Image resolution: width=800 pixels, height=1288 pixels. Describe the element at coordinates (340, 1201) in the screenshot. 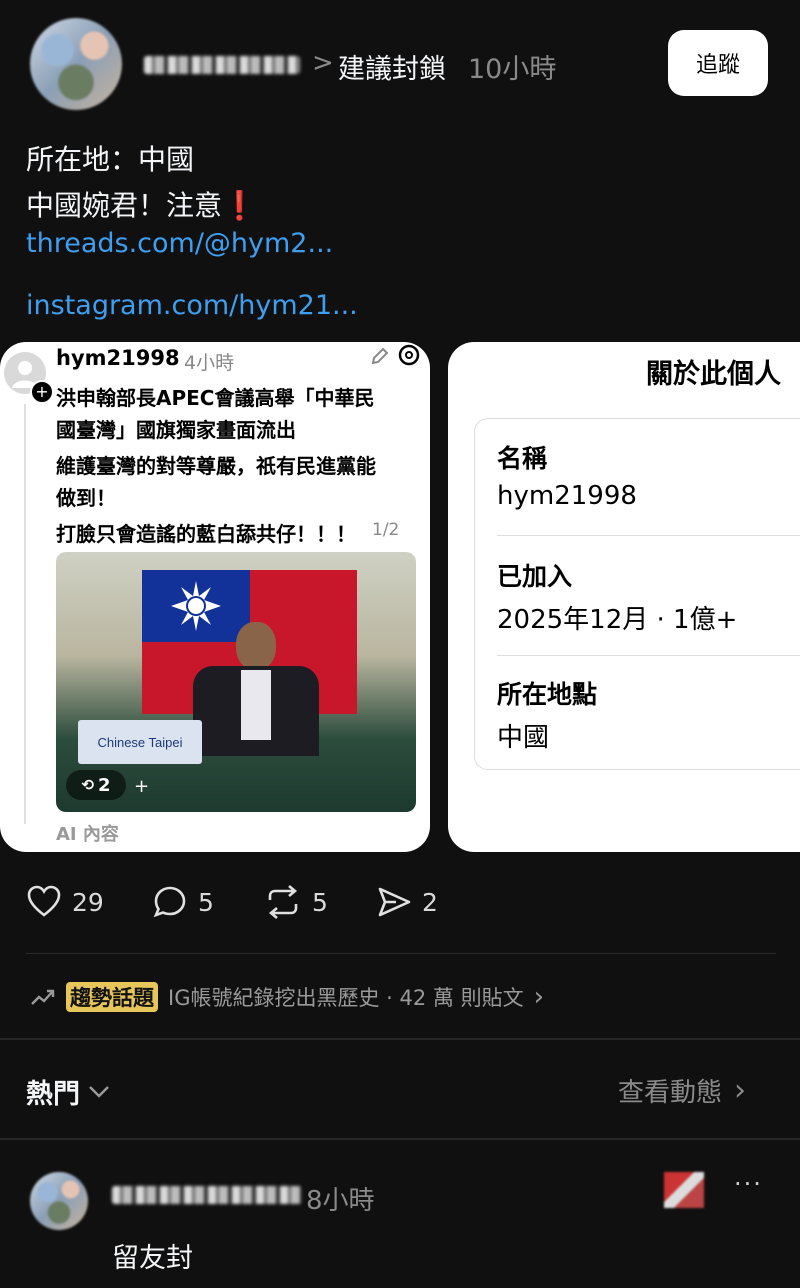

I see `comment-time: 8小時` at that location.